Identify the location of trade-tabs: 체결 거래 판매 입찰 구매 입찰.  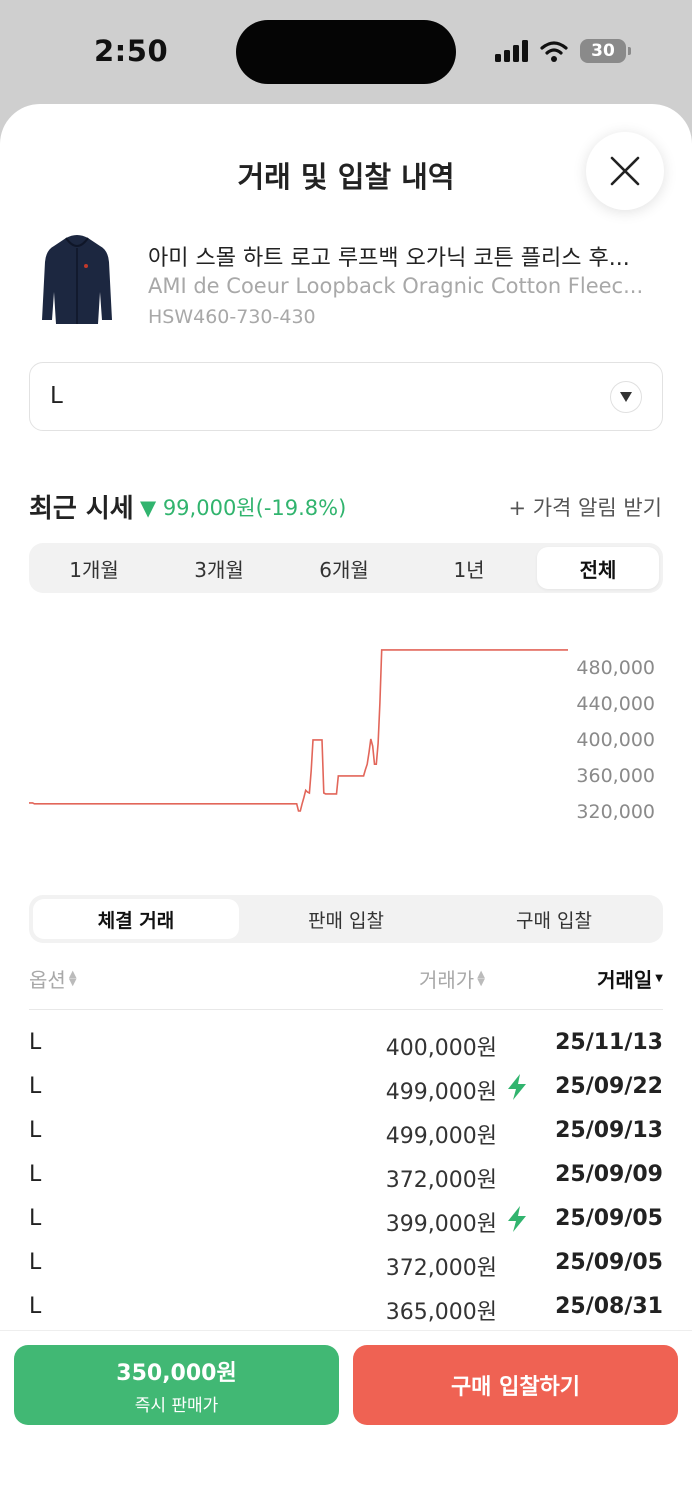
(346, 919).